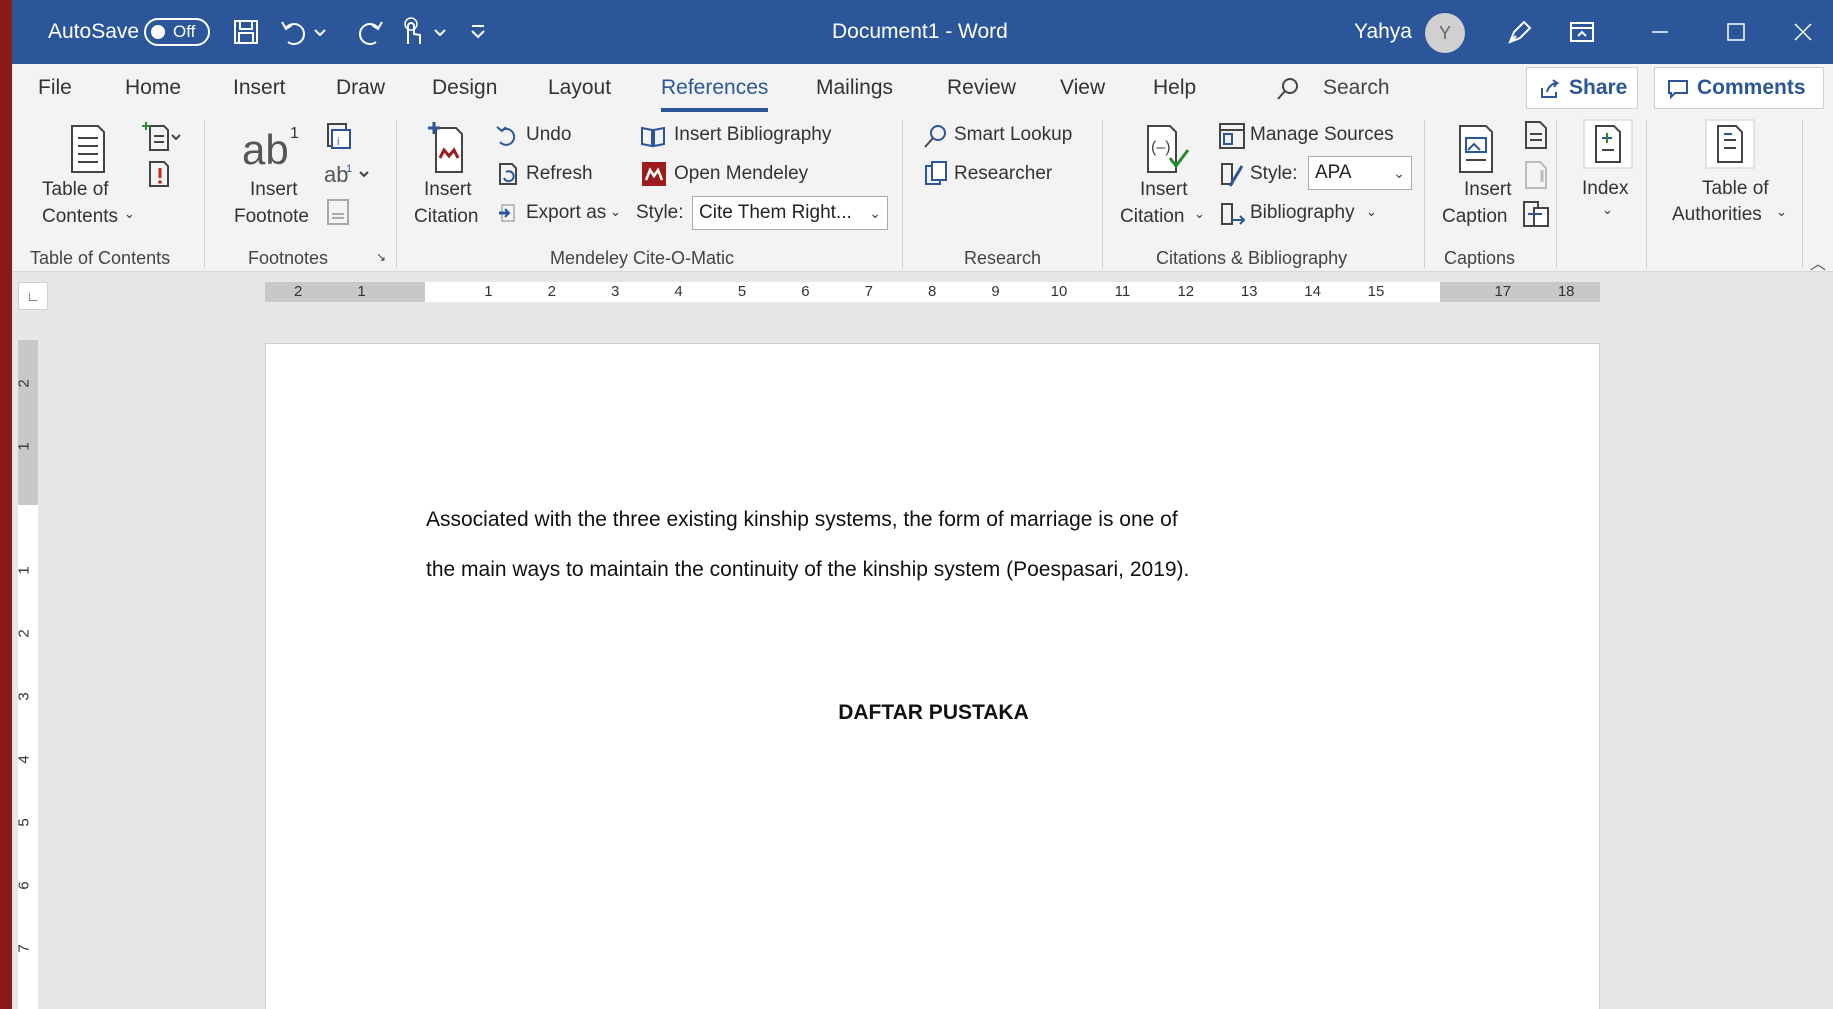 The height and width of the screenshot is (1009, 1833). I want to click on group-mendeley: Mendeley Cite-O-Matic, so click(642, 258).